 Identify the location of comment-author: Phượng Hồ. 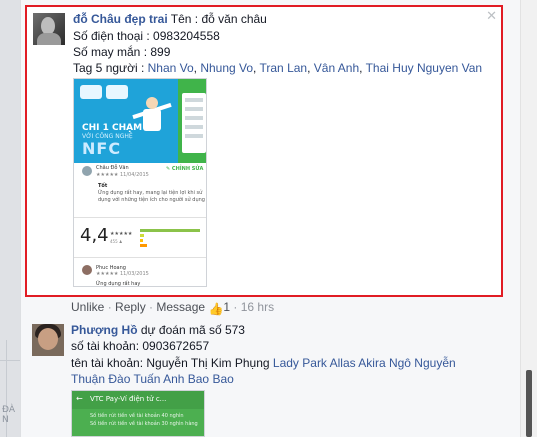
(104, 330).